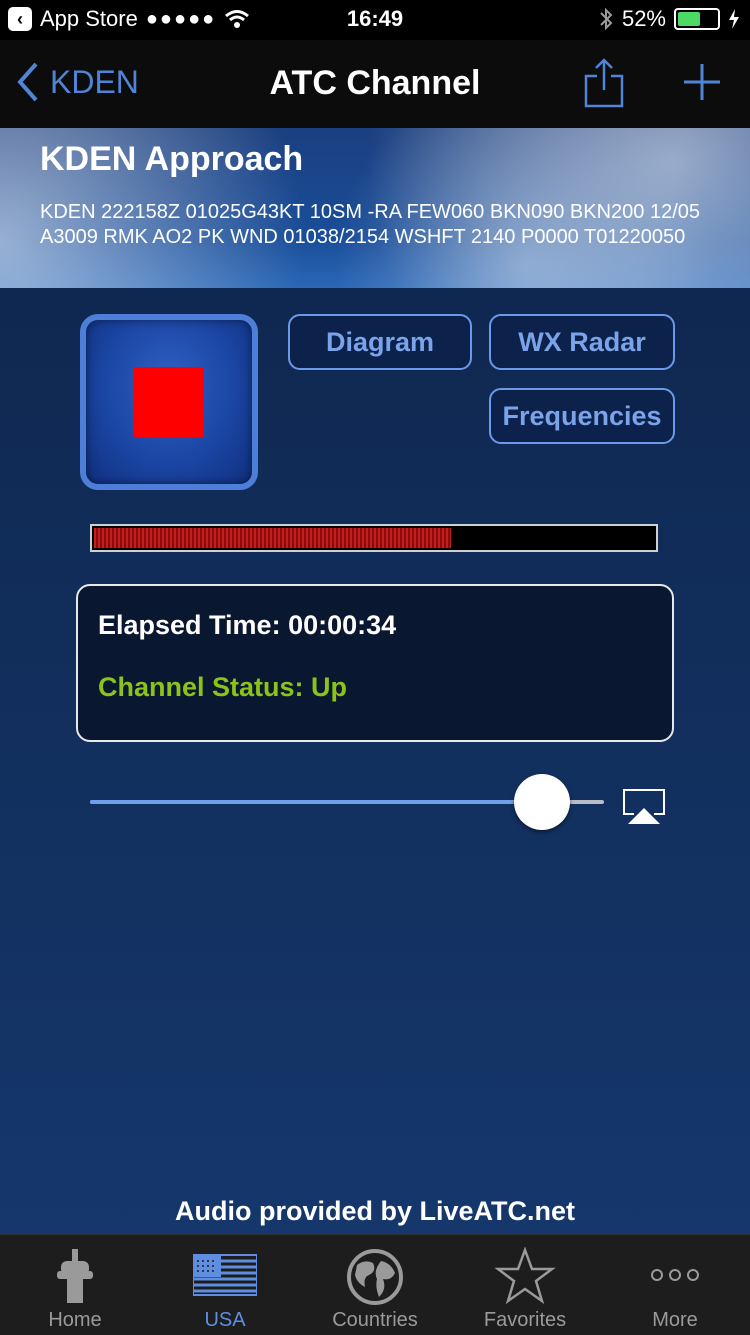 The width and height of the screenshot is (750, 1335). I want to click on volume-knob, so click(542, 802).